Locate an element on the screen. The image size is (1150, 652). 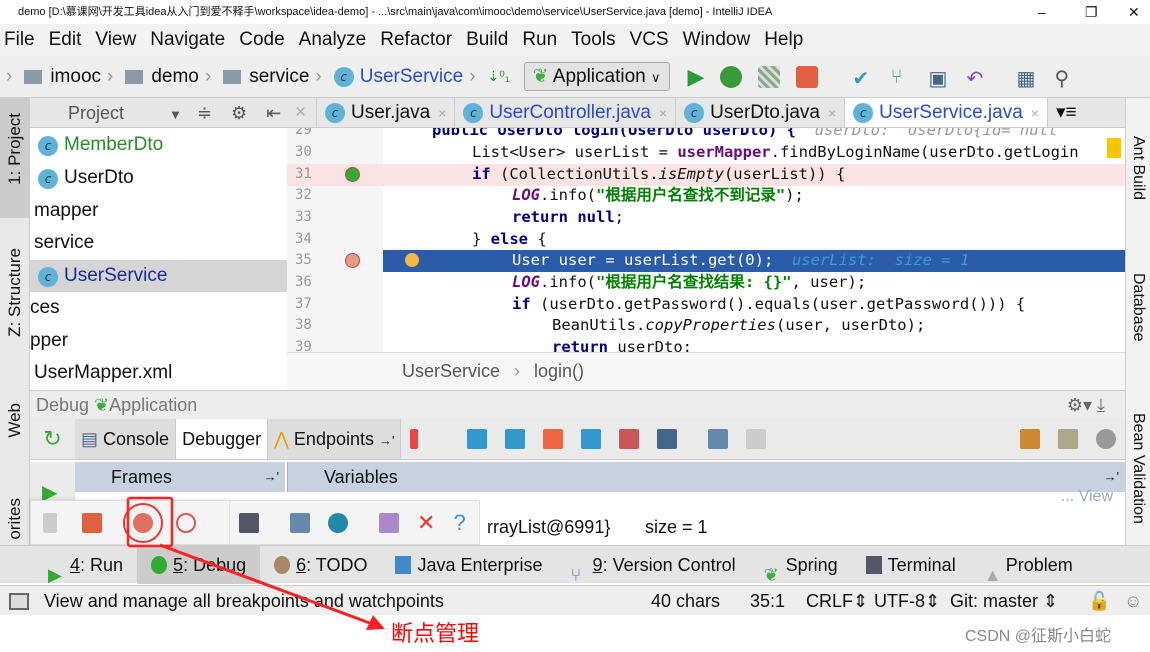
layout-icon is located at coordinates (300, 522).